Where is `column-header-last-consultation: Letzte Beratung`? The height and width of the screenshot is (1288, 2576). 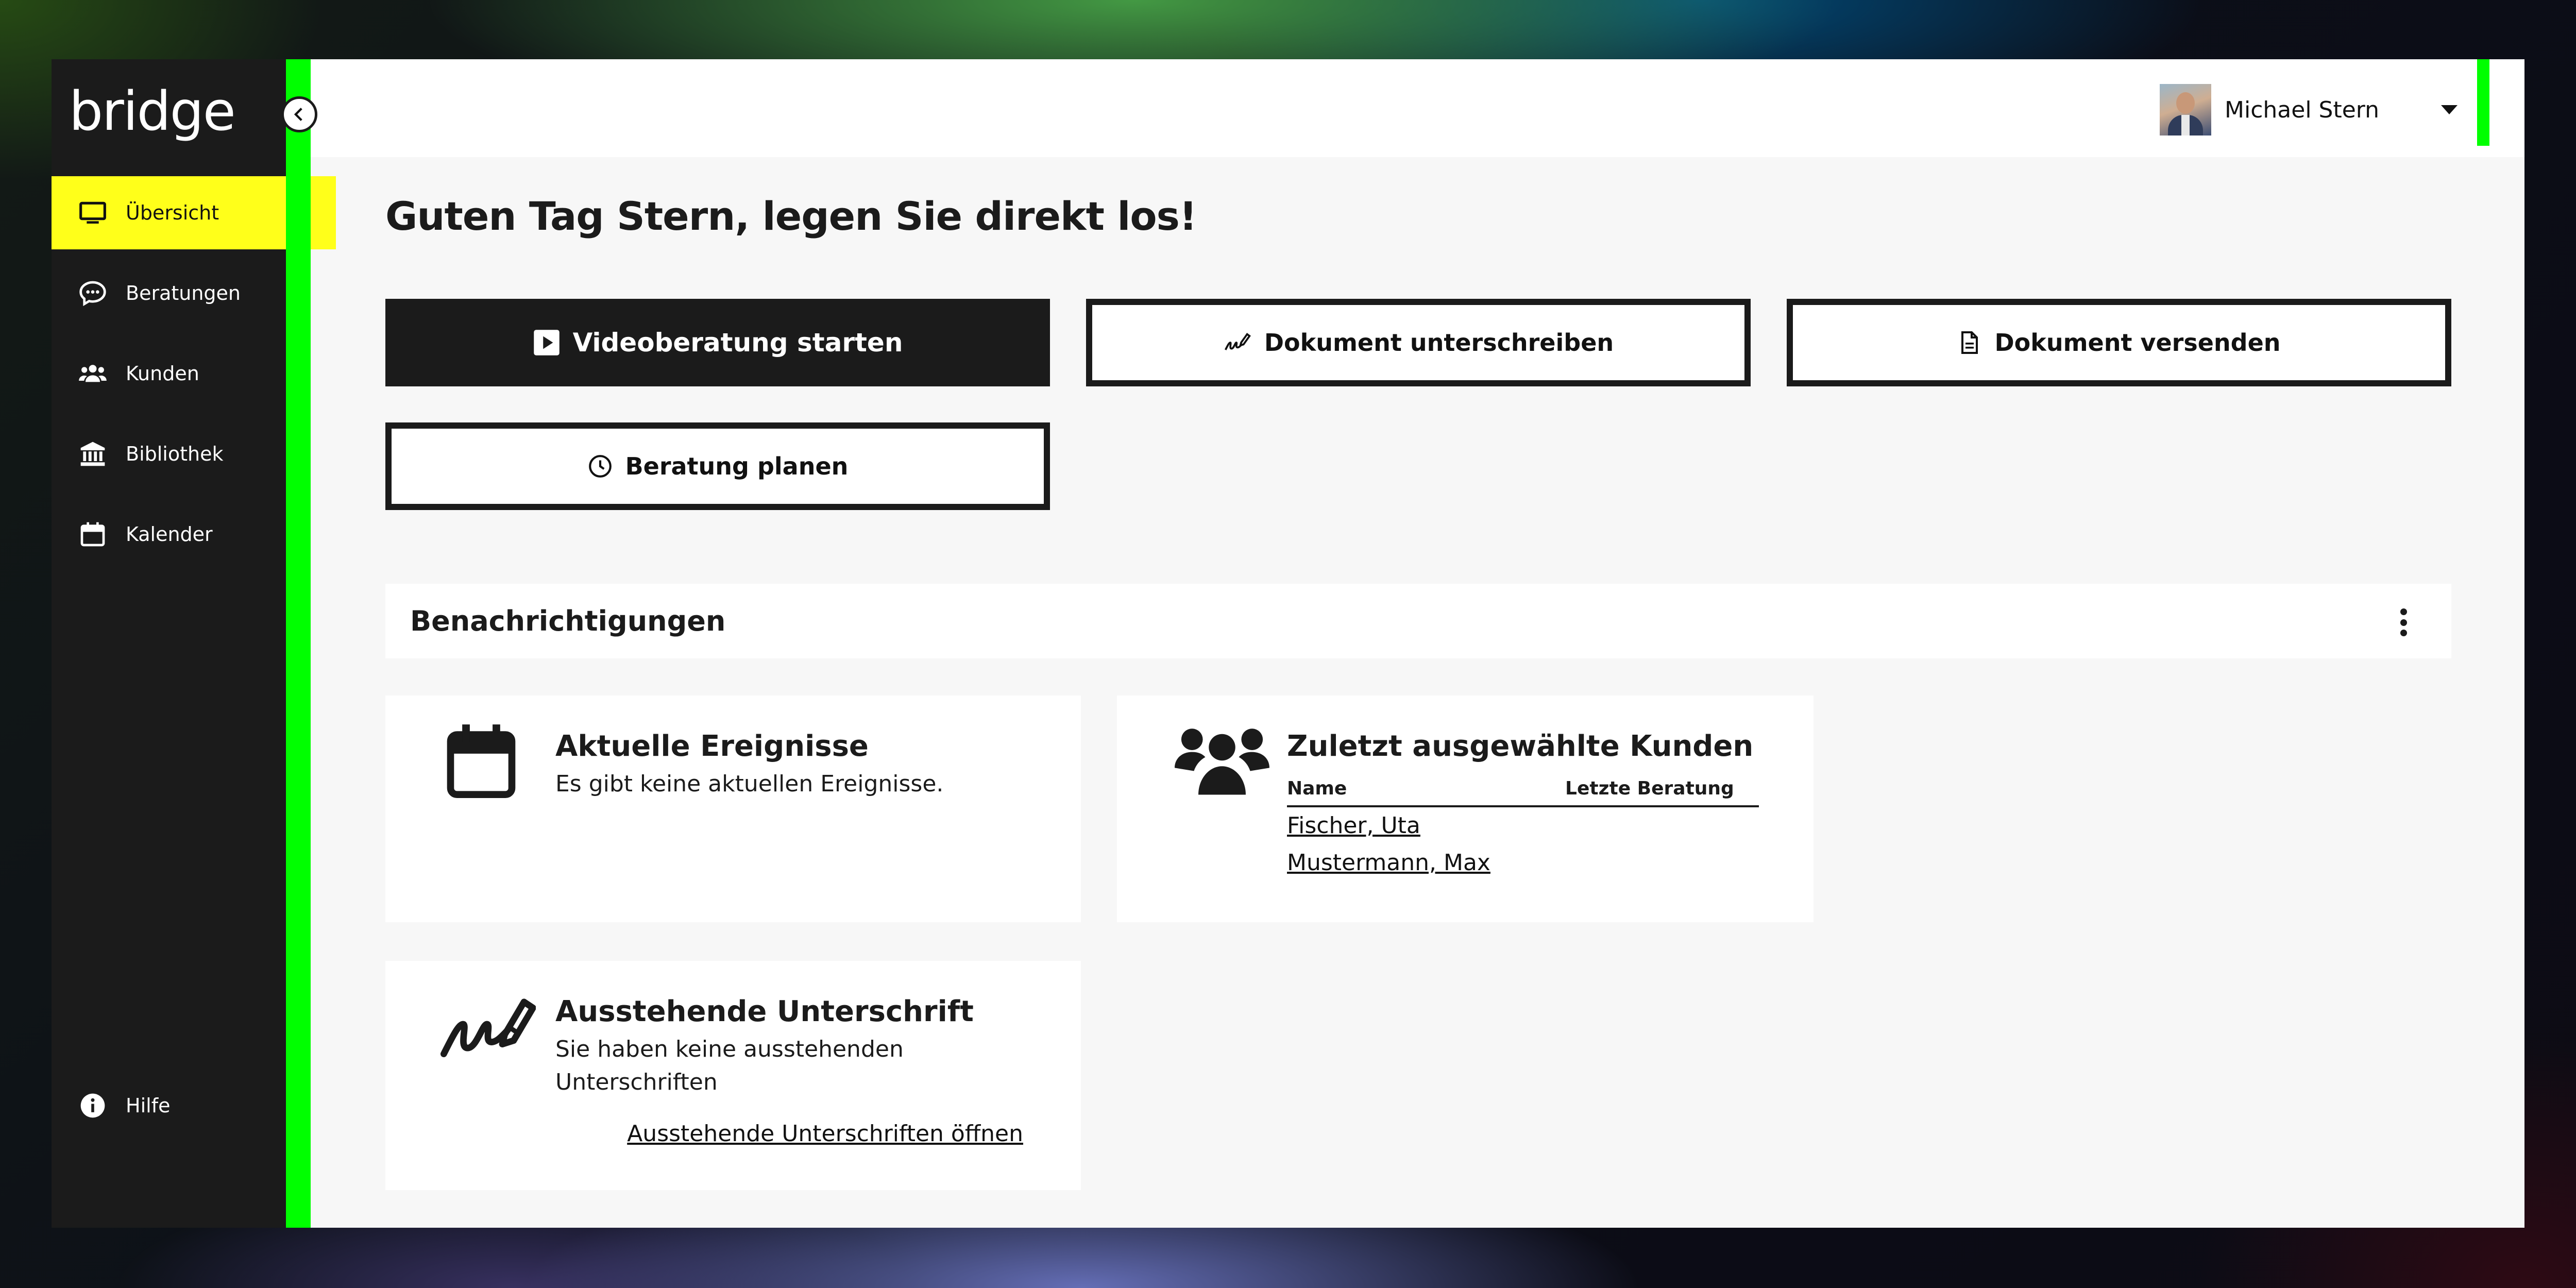
column-header-last-consultation: Letzte Beratung is located at coordinates (1650, 788).